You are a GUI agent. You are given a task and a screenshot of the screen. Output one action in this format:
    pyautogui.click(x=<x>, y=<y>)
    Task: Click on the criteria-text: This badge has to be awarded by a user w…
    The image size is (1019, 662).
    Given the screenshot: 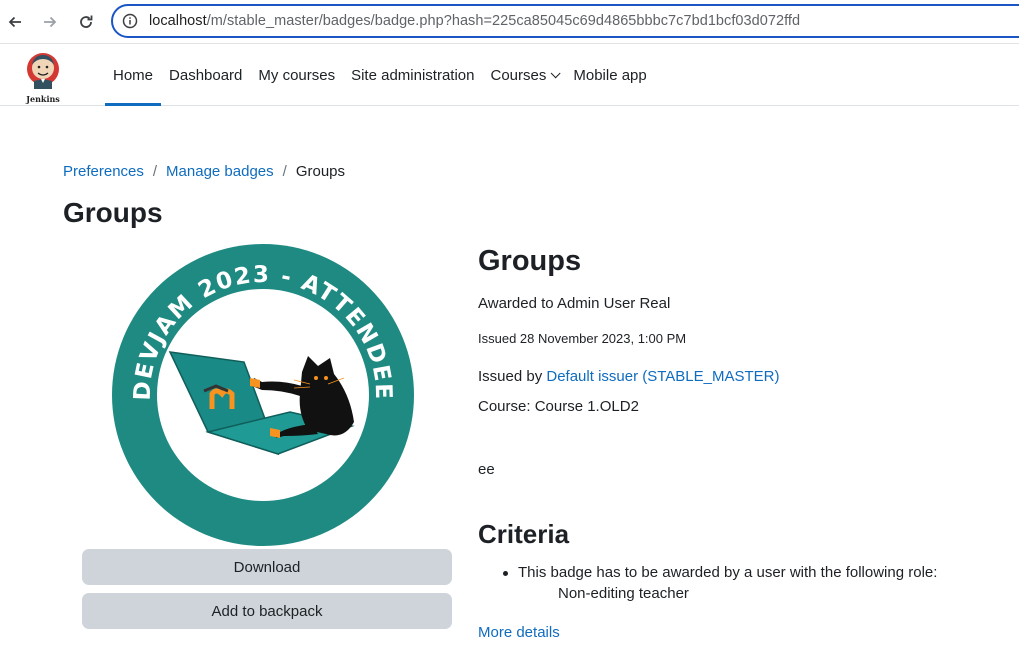 What is the action you would take?
    pyautogui.click(x=728, y=572)
    